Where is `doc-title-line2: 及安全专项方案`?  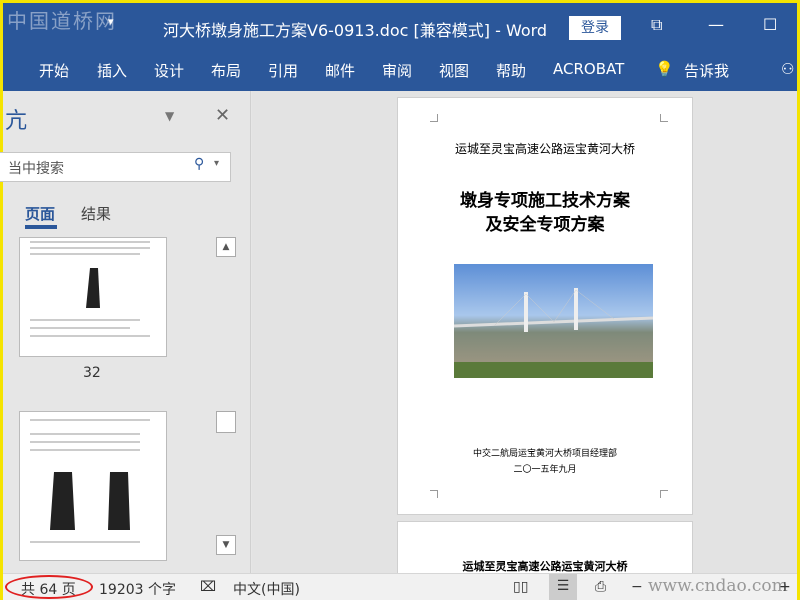
doc-title-line2: 及安全专项方案 is located at coordinates (545, 225).